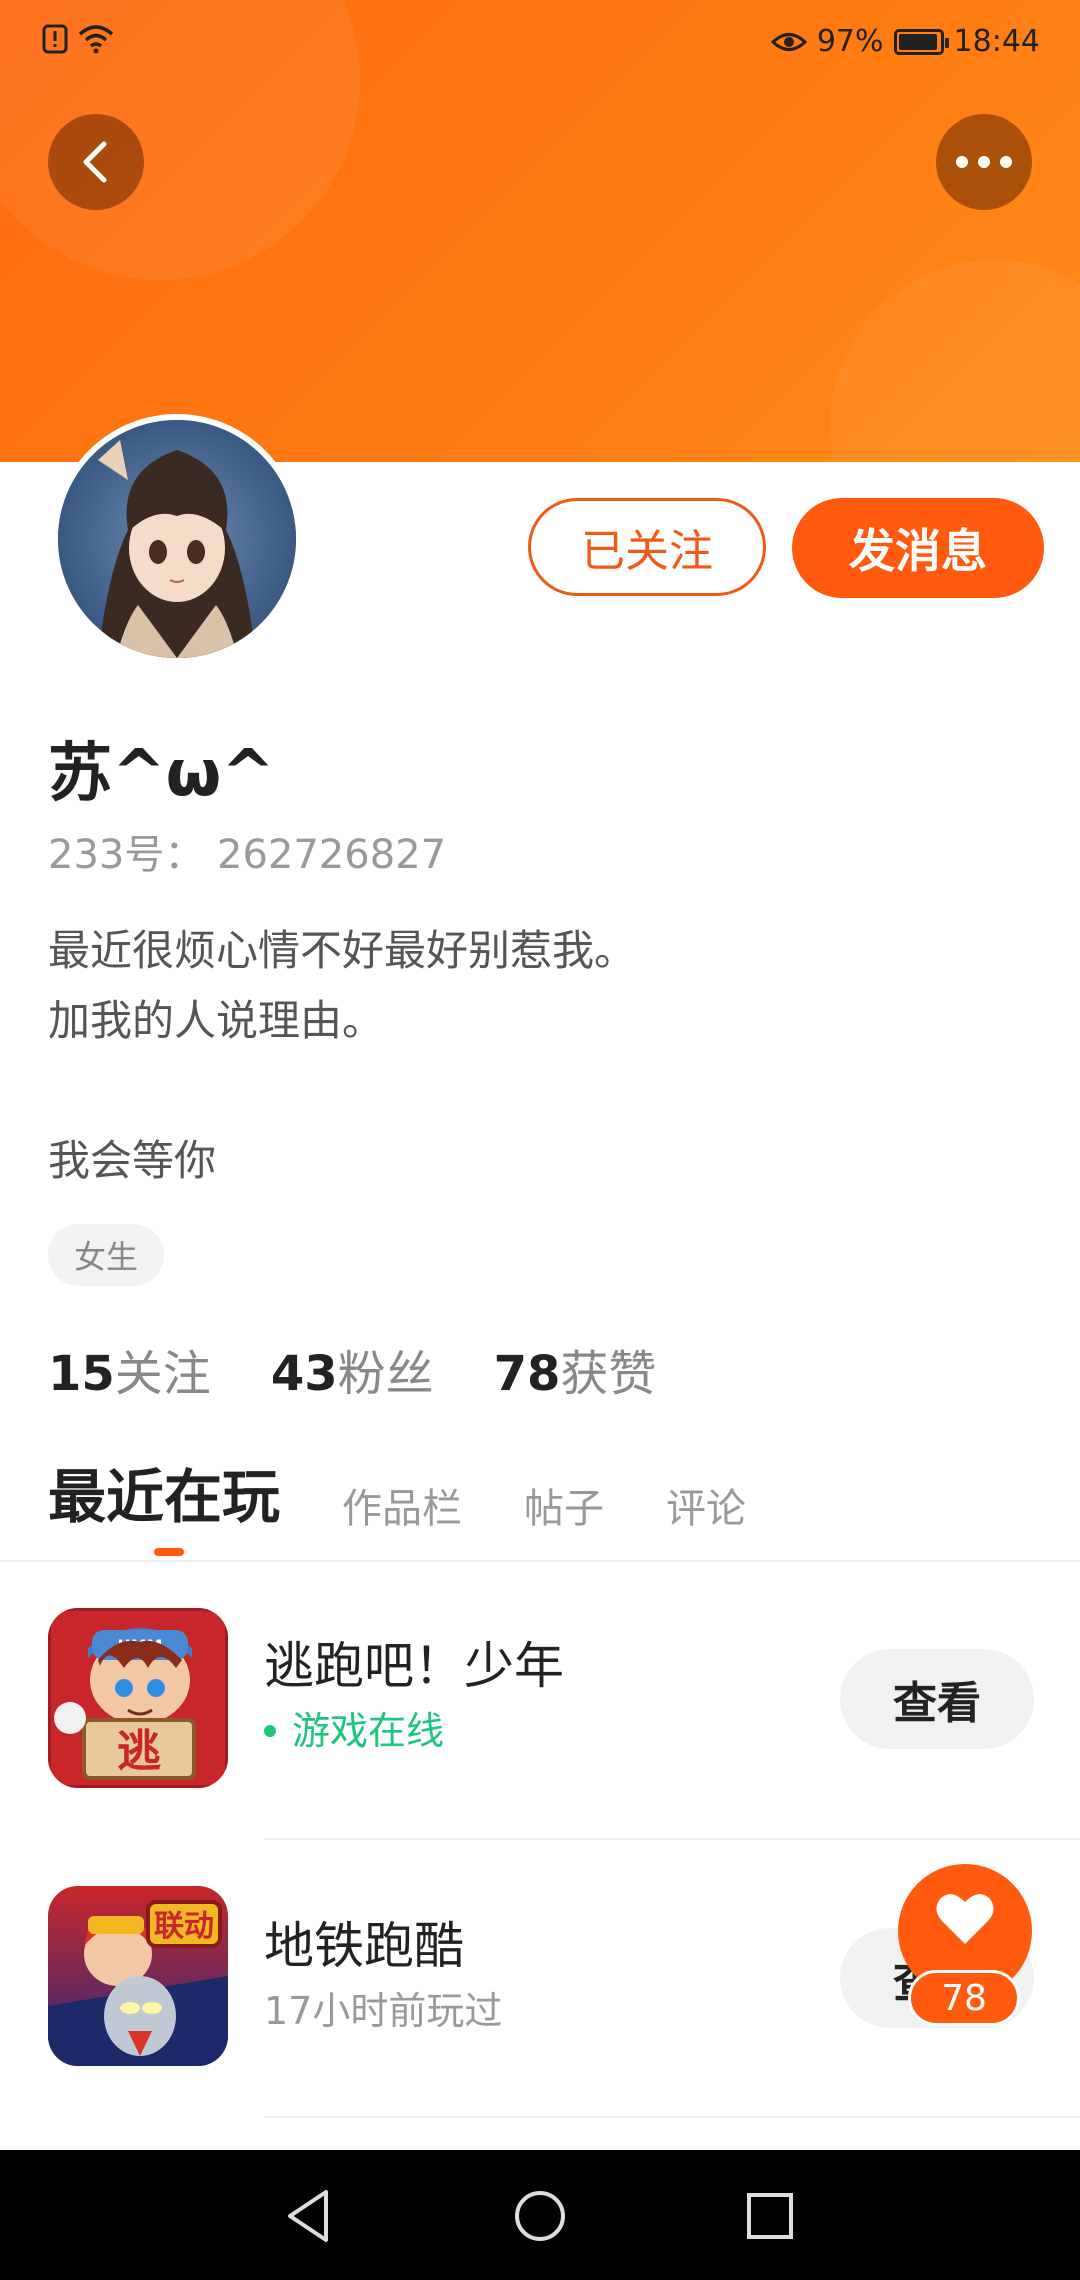 This screenshot has height=2280, width=1080. What do you see at coordinates (247, 855) in the screenshot?
I see `profile-id: 233号： 262726827` at bounding box center [247, 855].